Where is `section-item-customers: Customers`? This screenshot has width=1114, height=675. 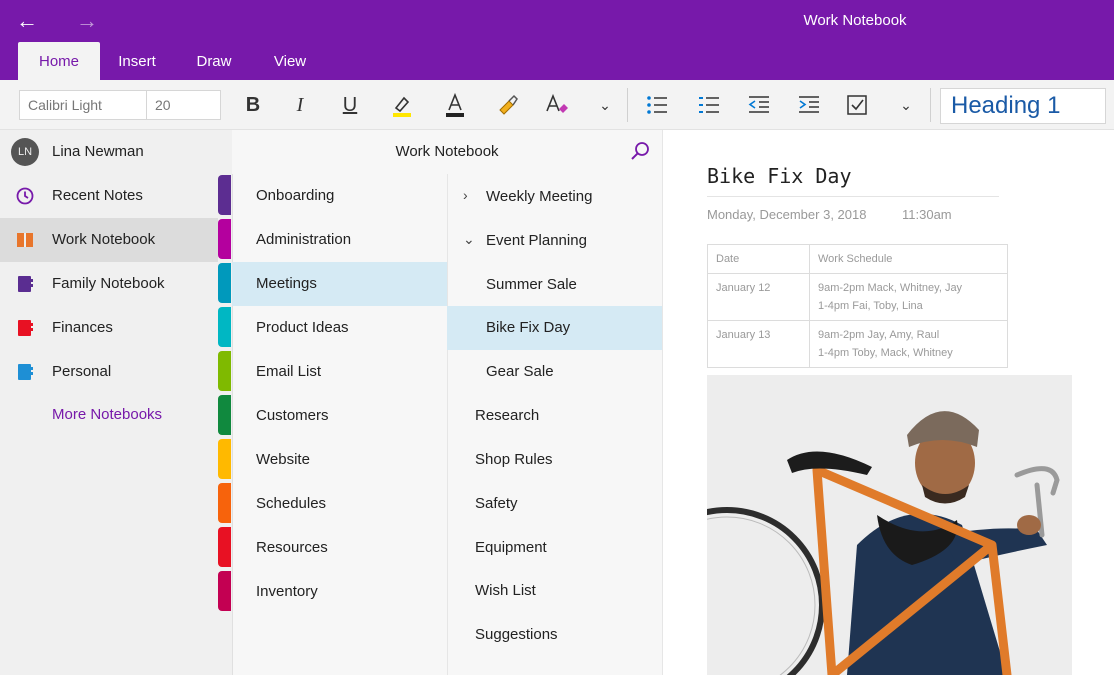 section-item-customers: Customers is located at coordinates (339, 416).